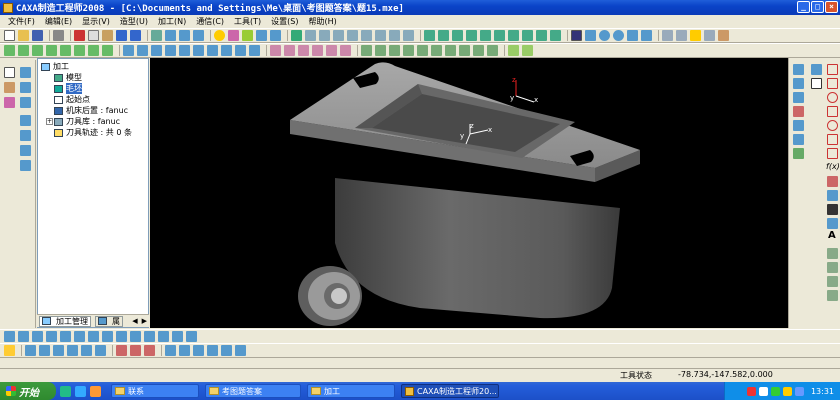 The image size is (840, 400). I want to click on c3-icon, so click(58, 350).